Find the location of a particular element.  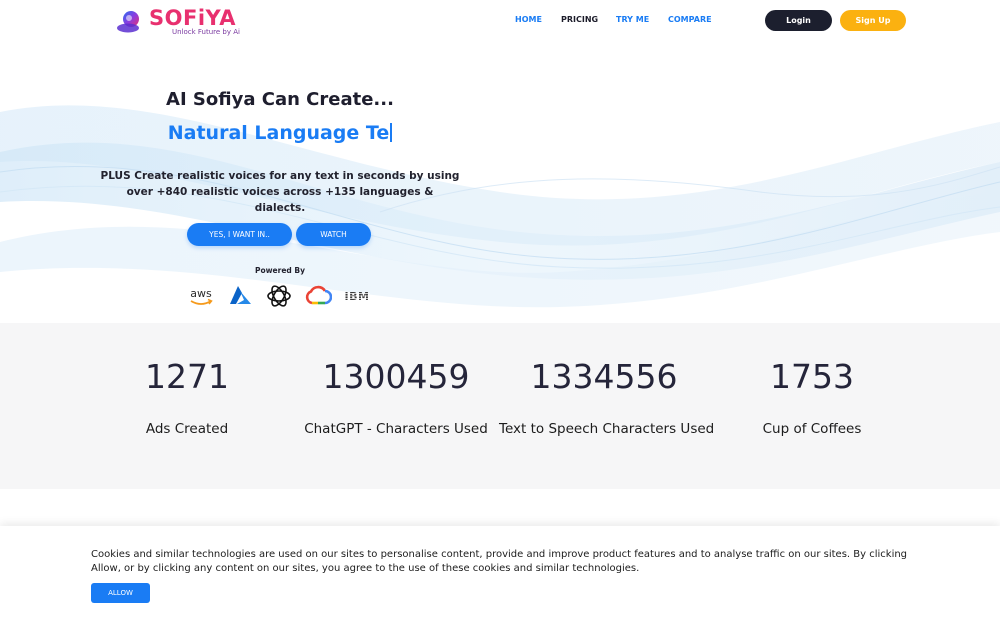

brand-logo: SOFiYA Unlock Future by Ai is located at coordinates (181, 22).